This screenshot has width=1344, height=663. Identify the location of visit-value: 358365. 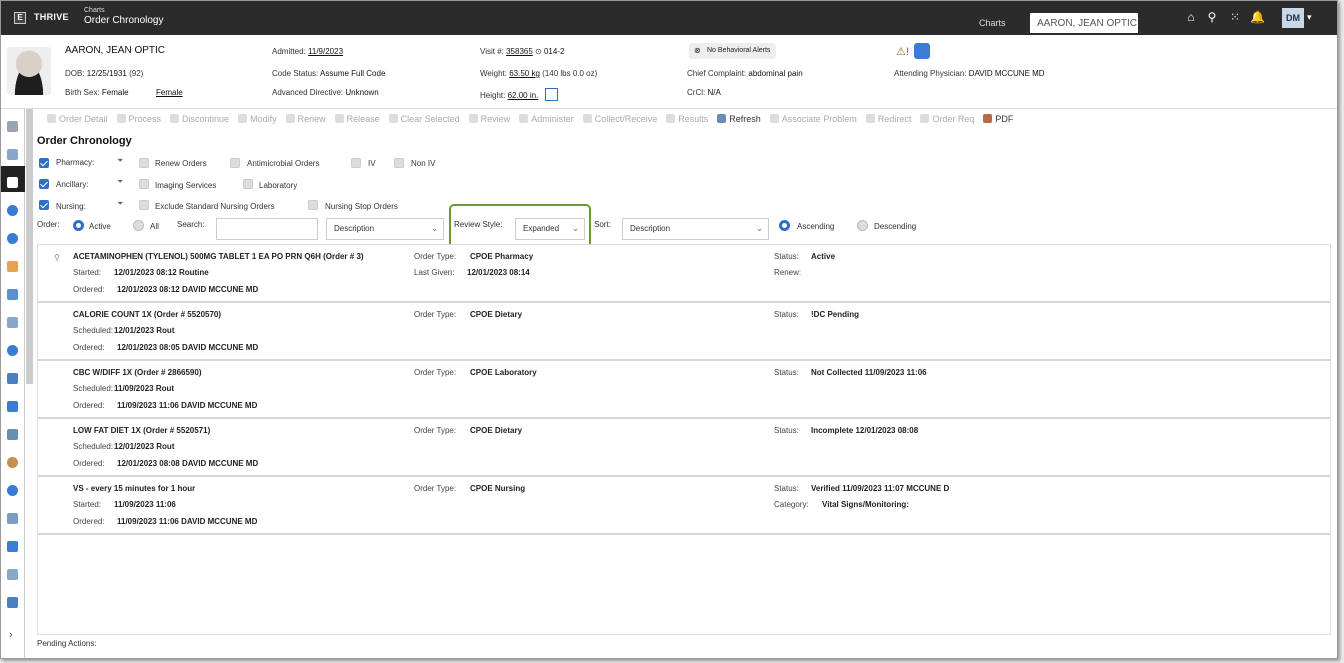
(519, 51).